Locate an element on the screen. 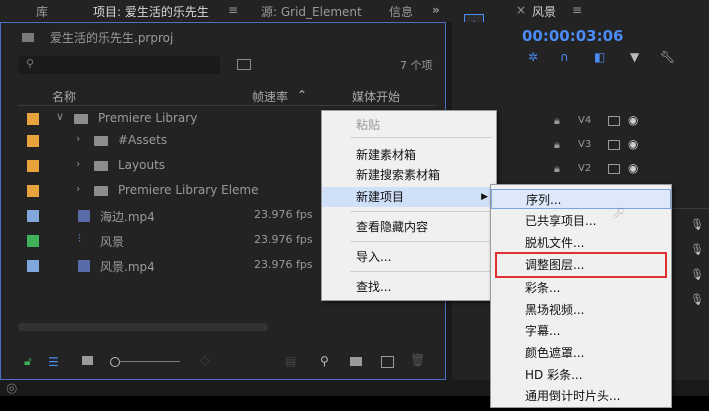 The image size is (709, 411). settings-wrench-icon: 🔧︎ is located at coordinates (667, 57).